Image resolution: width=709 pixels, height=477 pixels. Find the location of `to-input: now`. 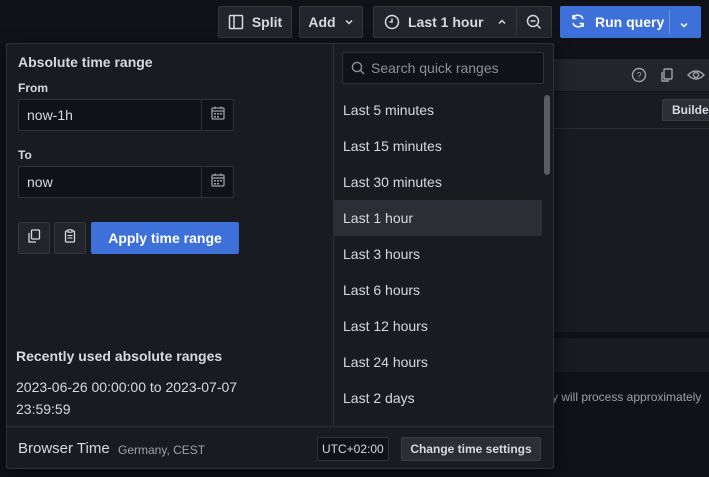

to-input: now is located at coordinates (110, 182).